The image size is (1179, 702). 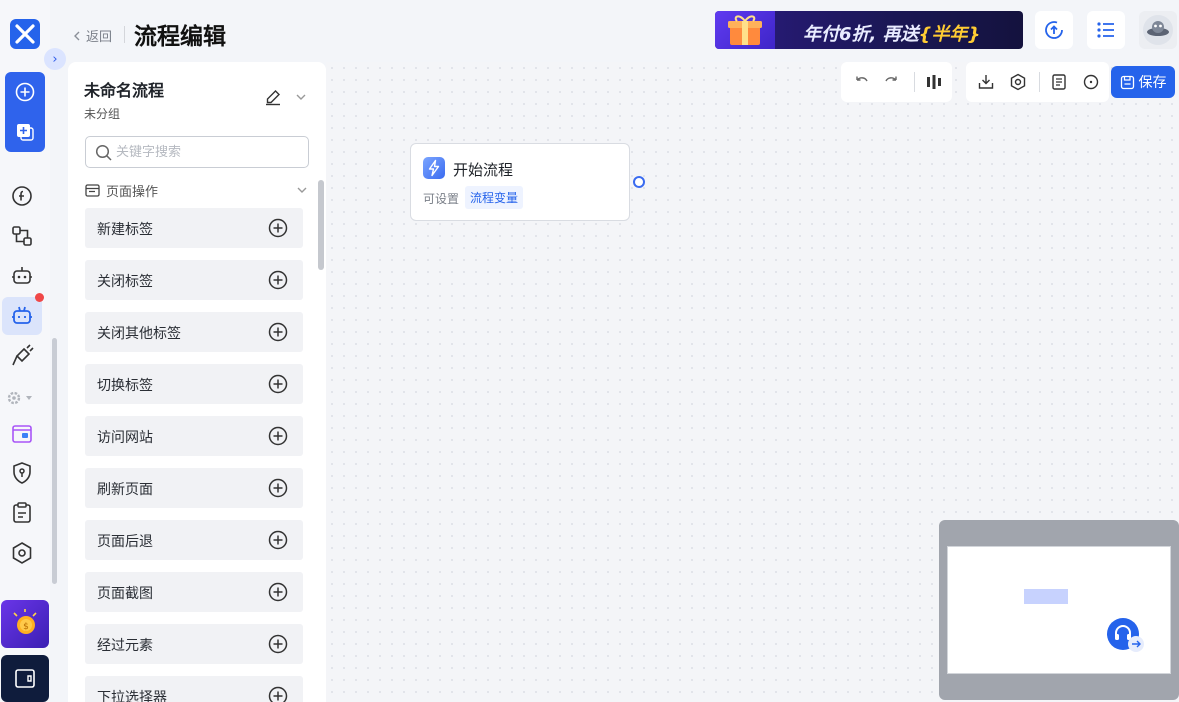 What do you see at coordinates (125, 438) in the screenshot?
I see `action-label: 访问网站` at bounding box center [125, 438].